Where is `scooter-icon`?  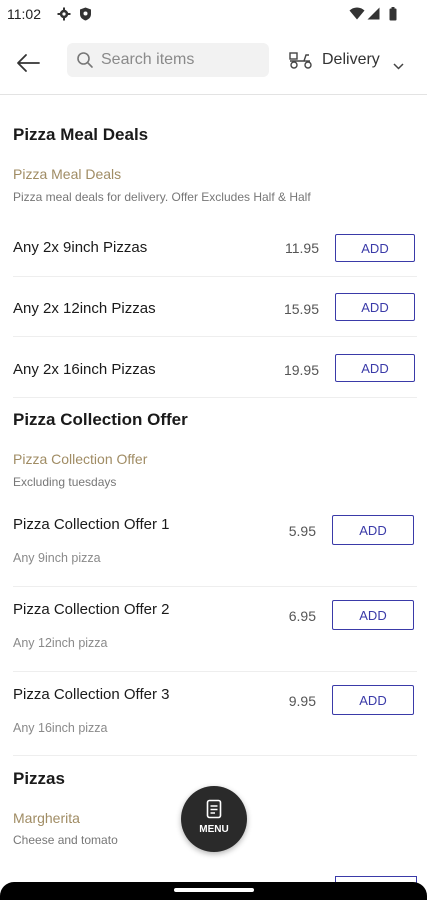 scooter-icon is located at coordinates (301, 62).